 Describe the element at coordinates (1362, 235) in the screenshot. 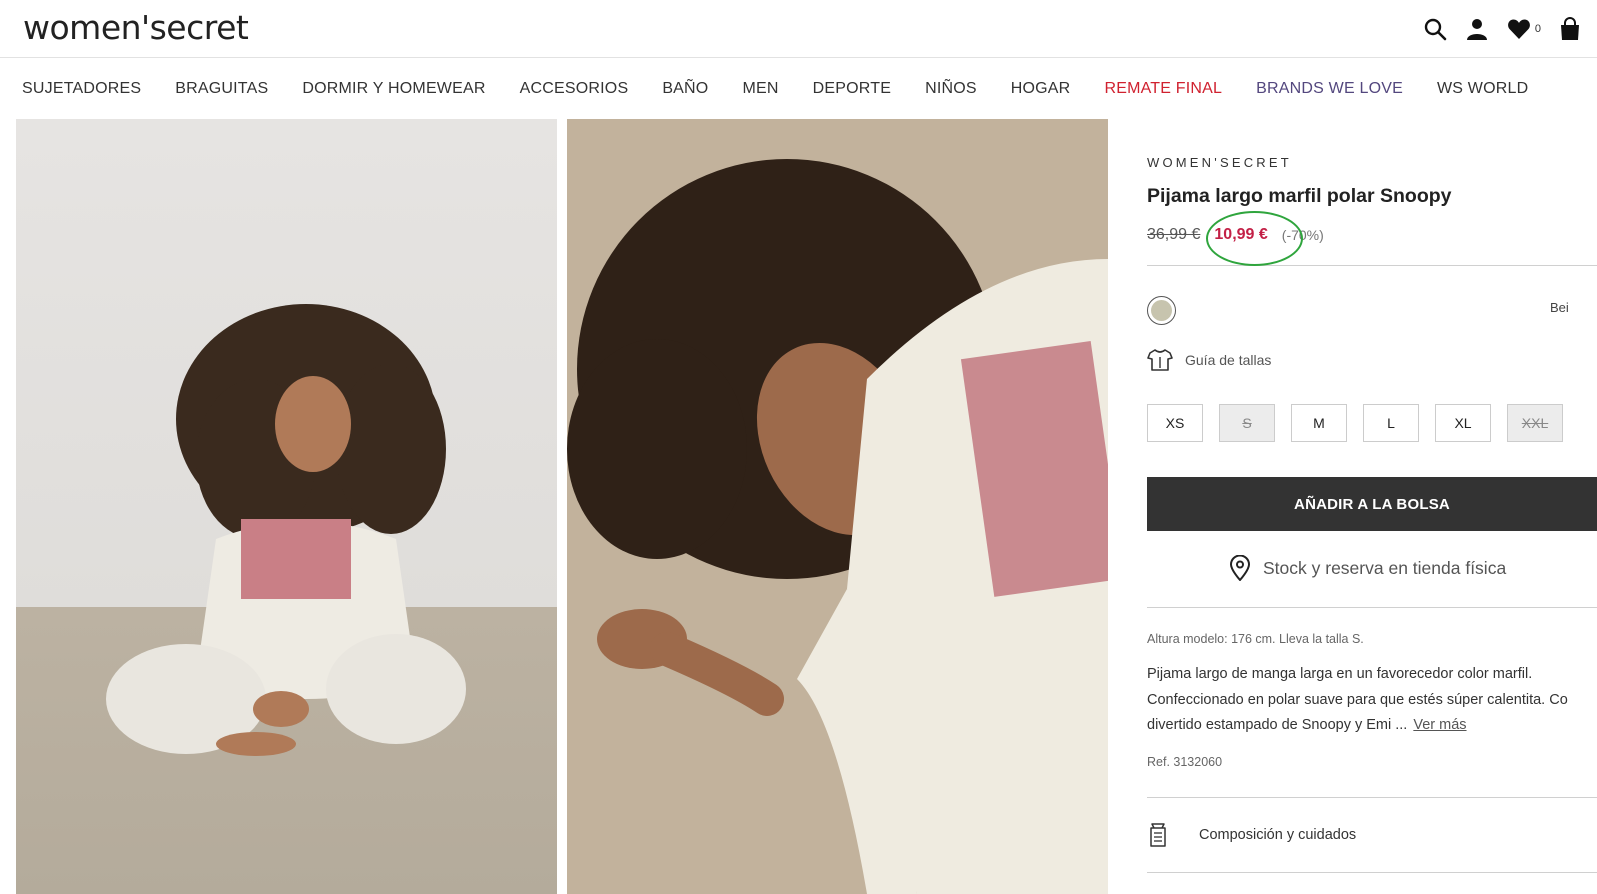

I see `price-row: 36,99 € 10,99 € (-70%)` at that location.